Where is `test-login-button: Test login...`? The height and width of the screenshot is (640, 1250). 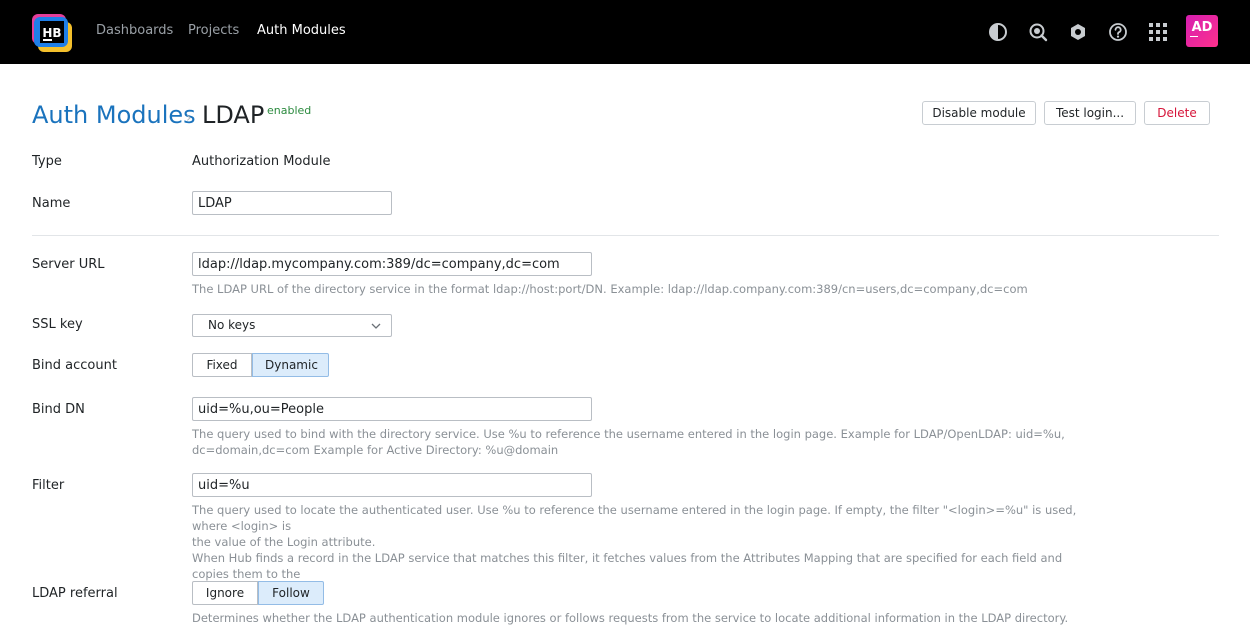 test-login-button: Test login... is located at coordinates (1090, 113).